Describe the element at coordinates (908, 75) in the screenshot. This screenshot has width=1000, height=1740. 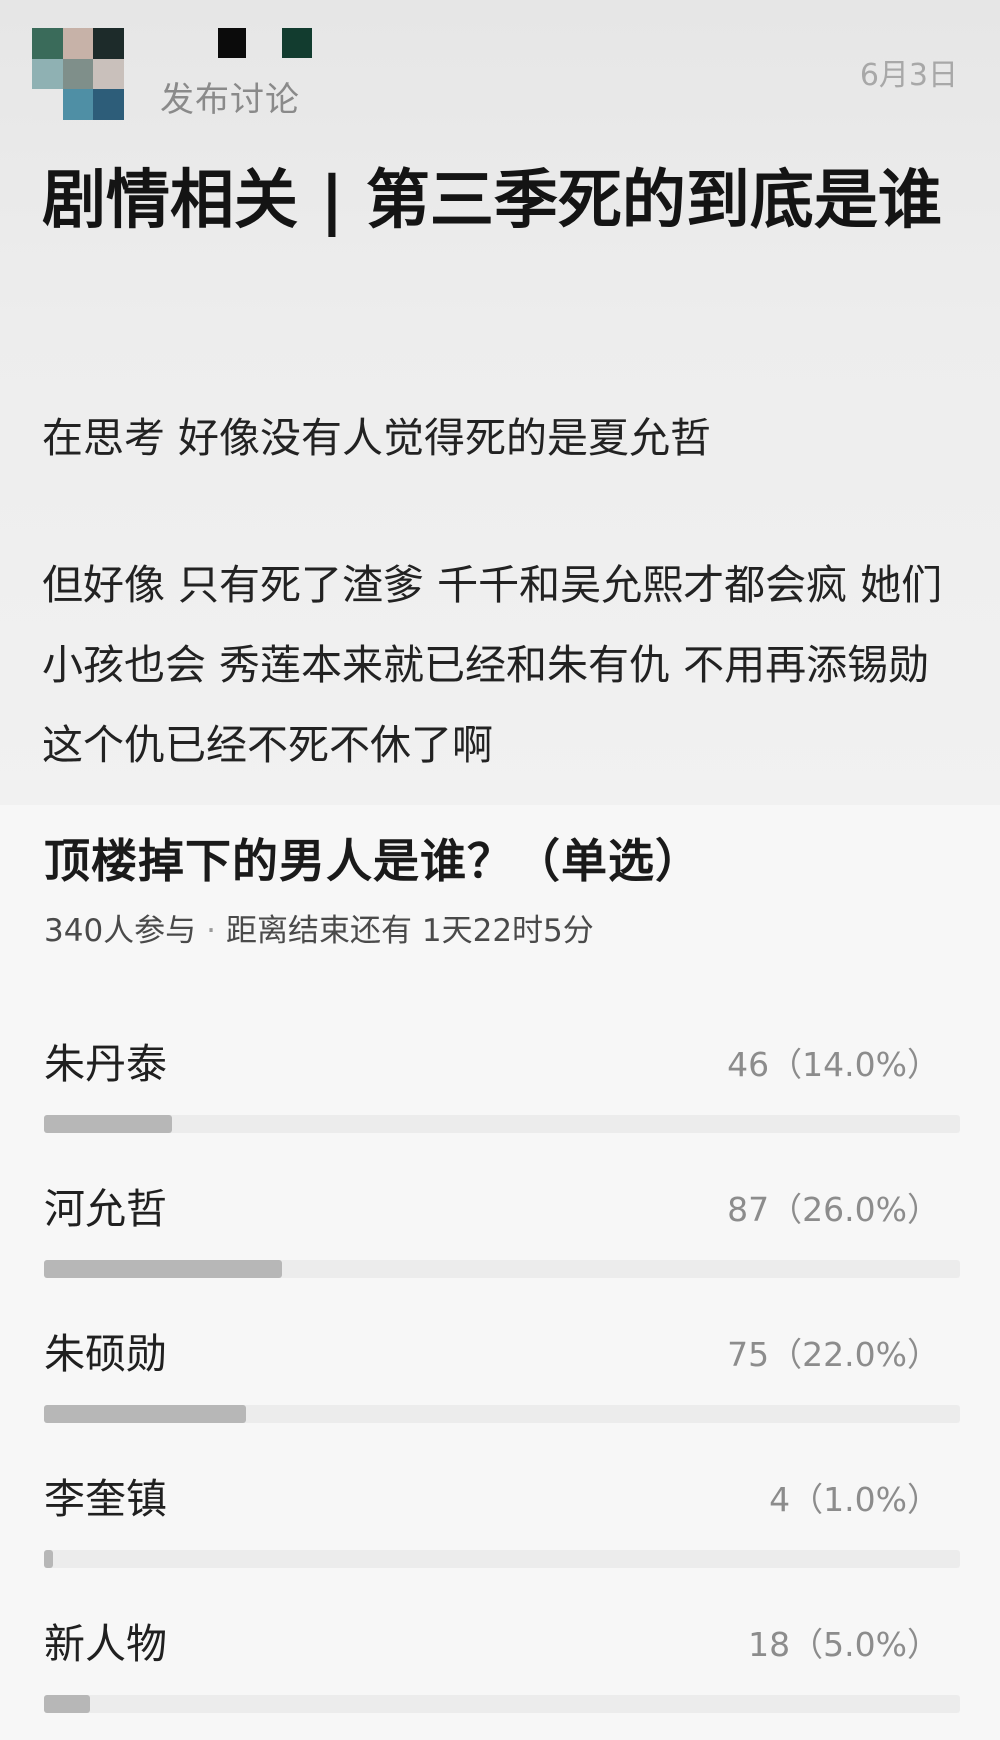
I see `post-date: 6月3日` at that location.